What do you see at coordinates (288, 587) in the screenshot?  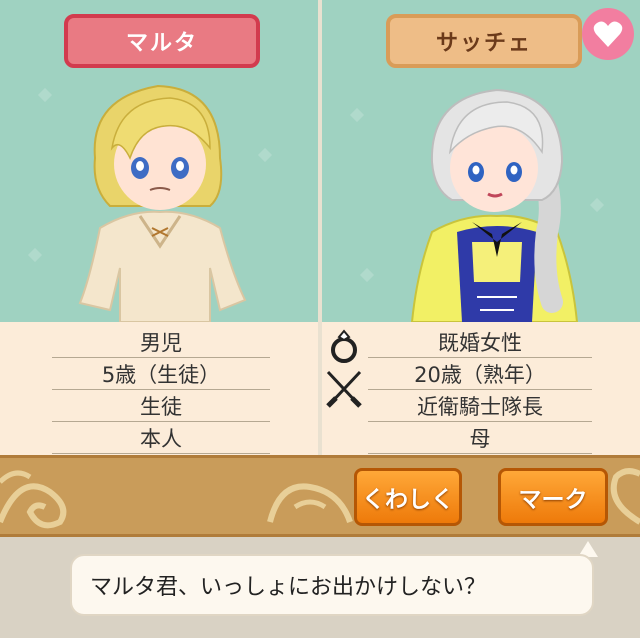 I see `dialogue-text: マルタ君、いっしょにお出かけしない？` at bounding box center [288, 587].